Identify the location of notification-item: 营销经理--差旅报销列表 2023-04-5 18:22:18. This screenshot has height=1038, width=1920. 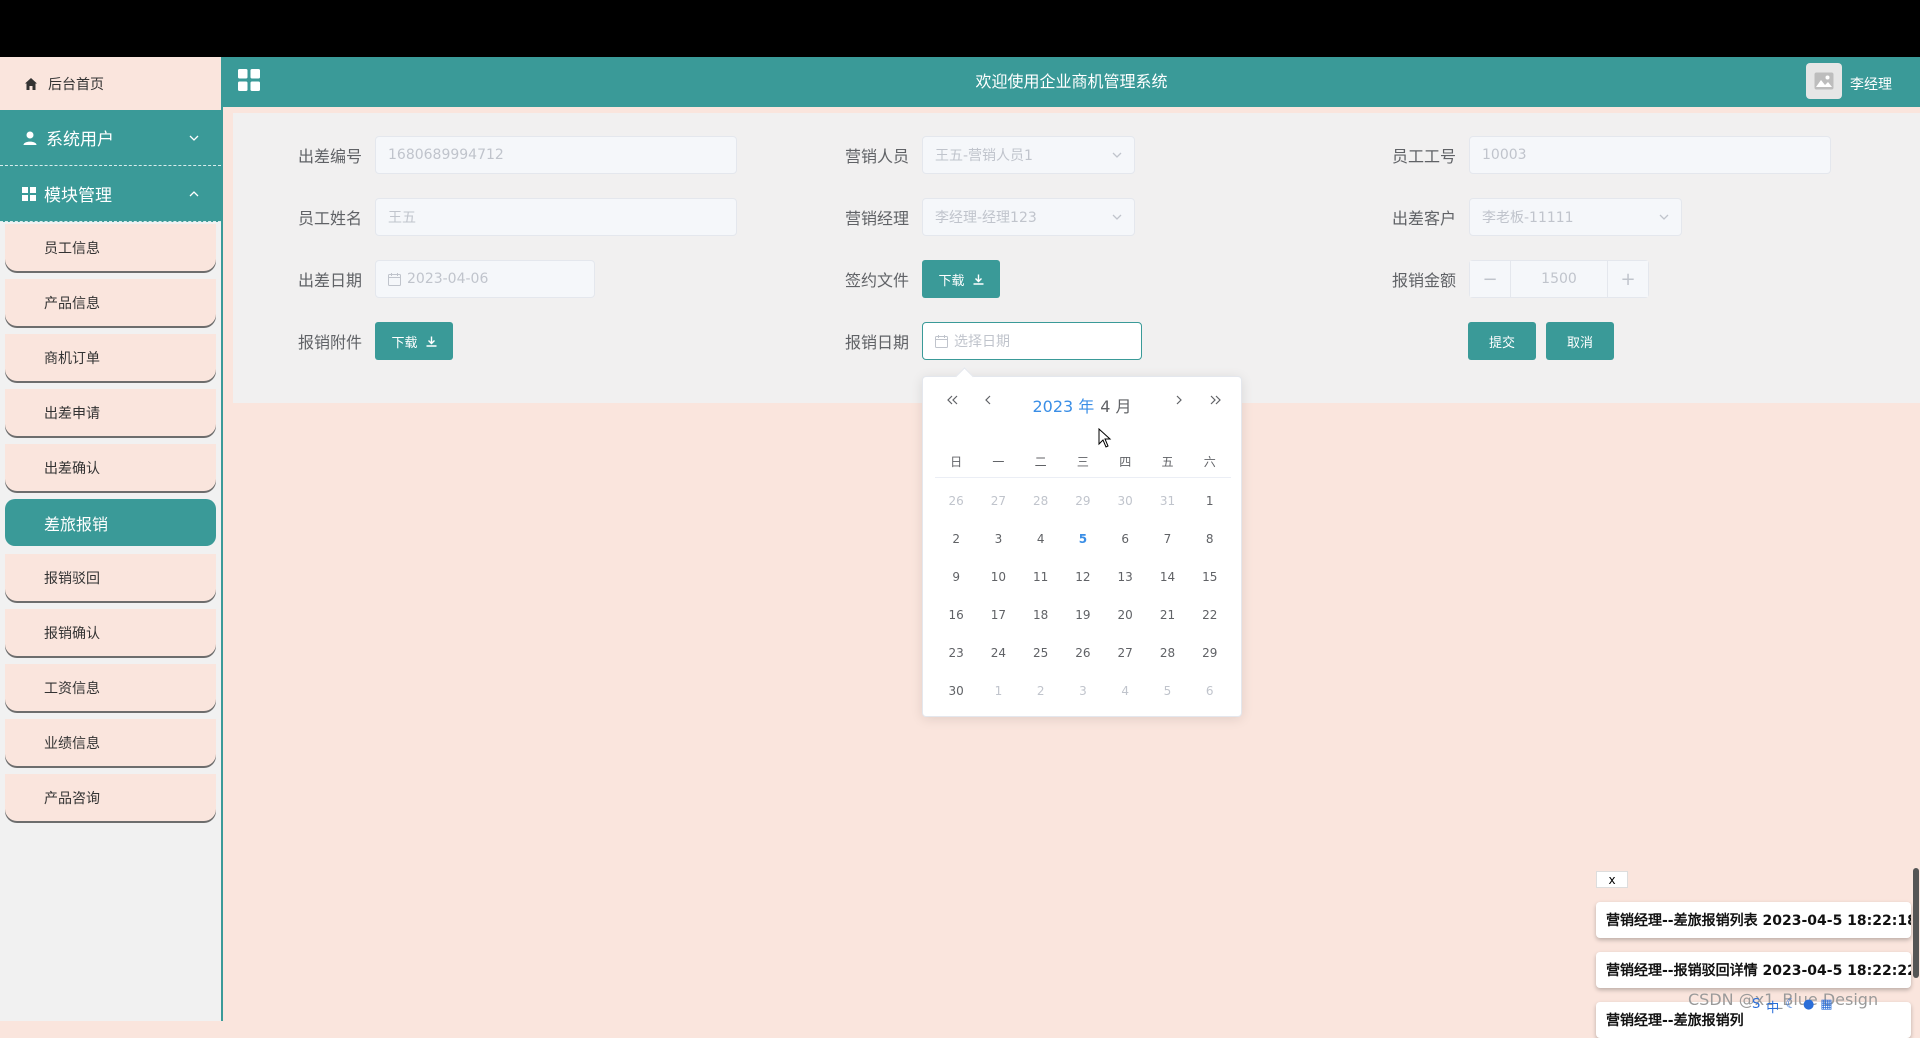
(1753, 920).